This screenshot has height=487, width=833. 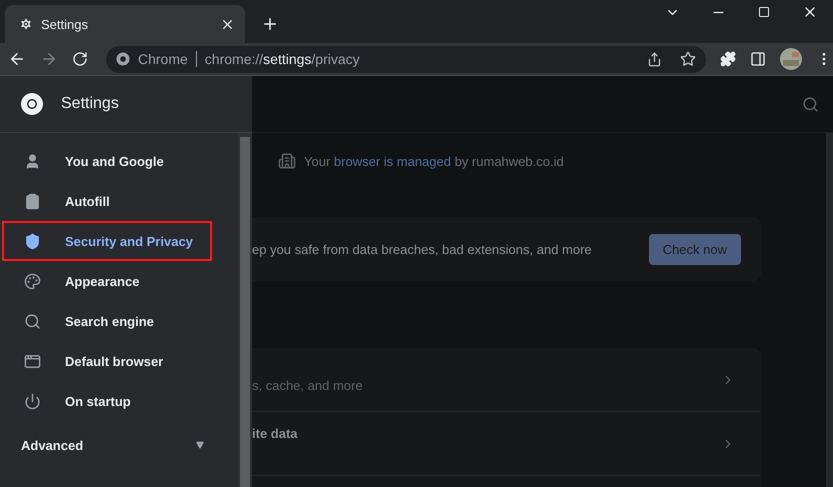 I want to click on power-icon, so click(x=32, y=401).